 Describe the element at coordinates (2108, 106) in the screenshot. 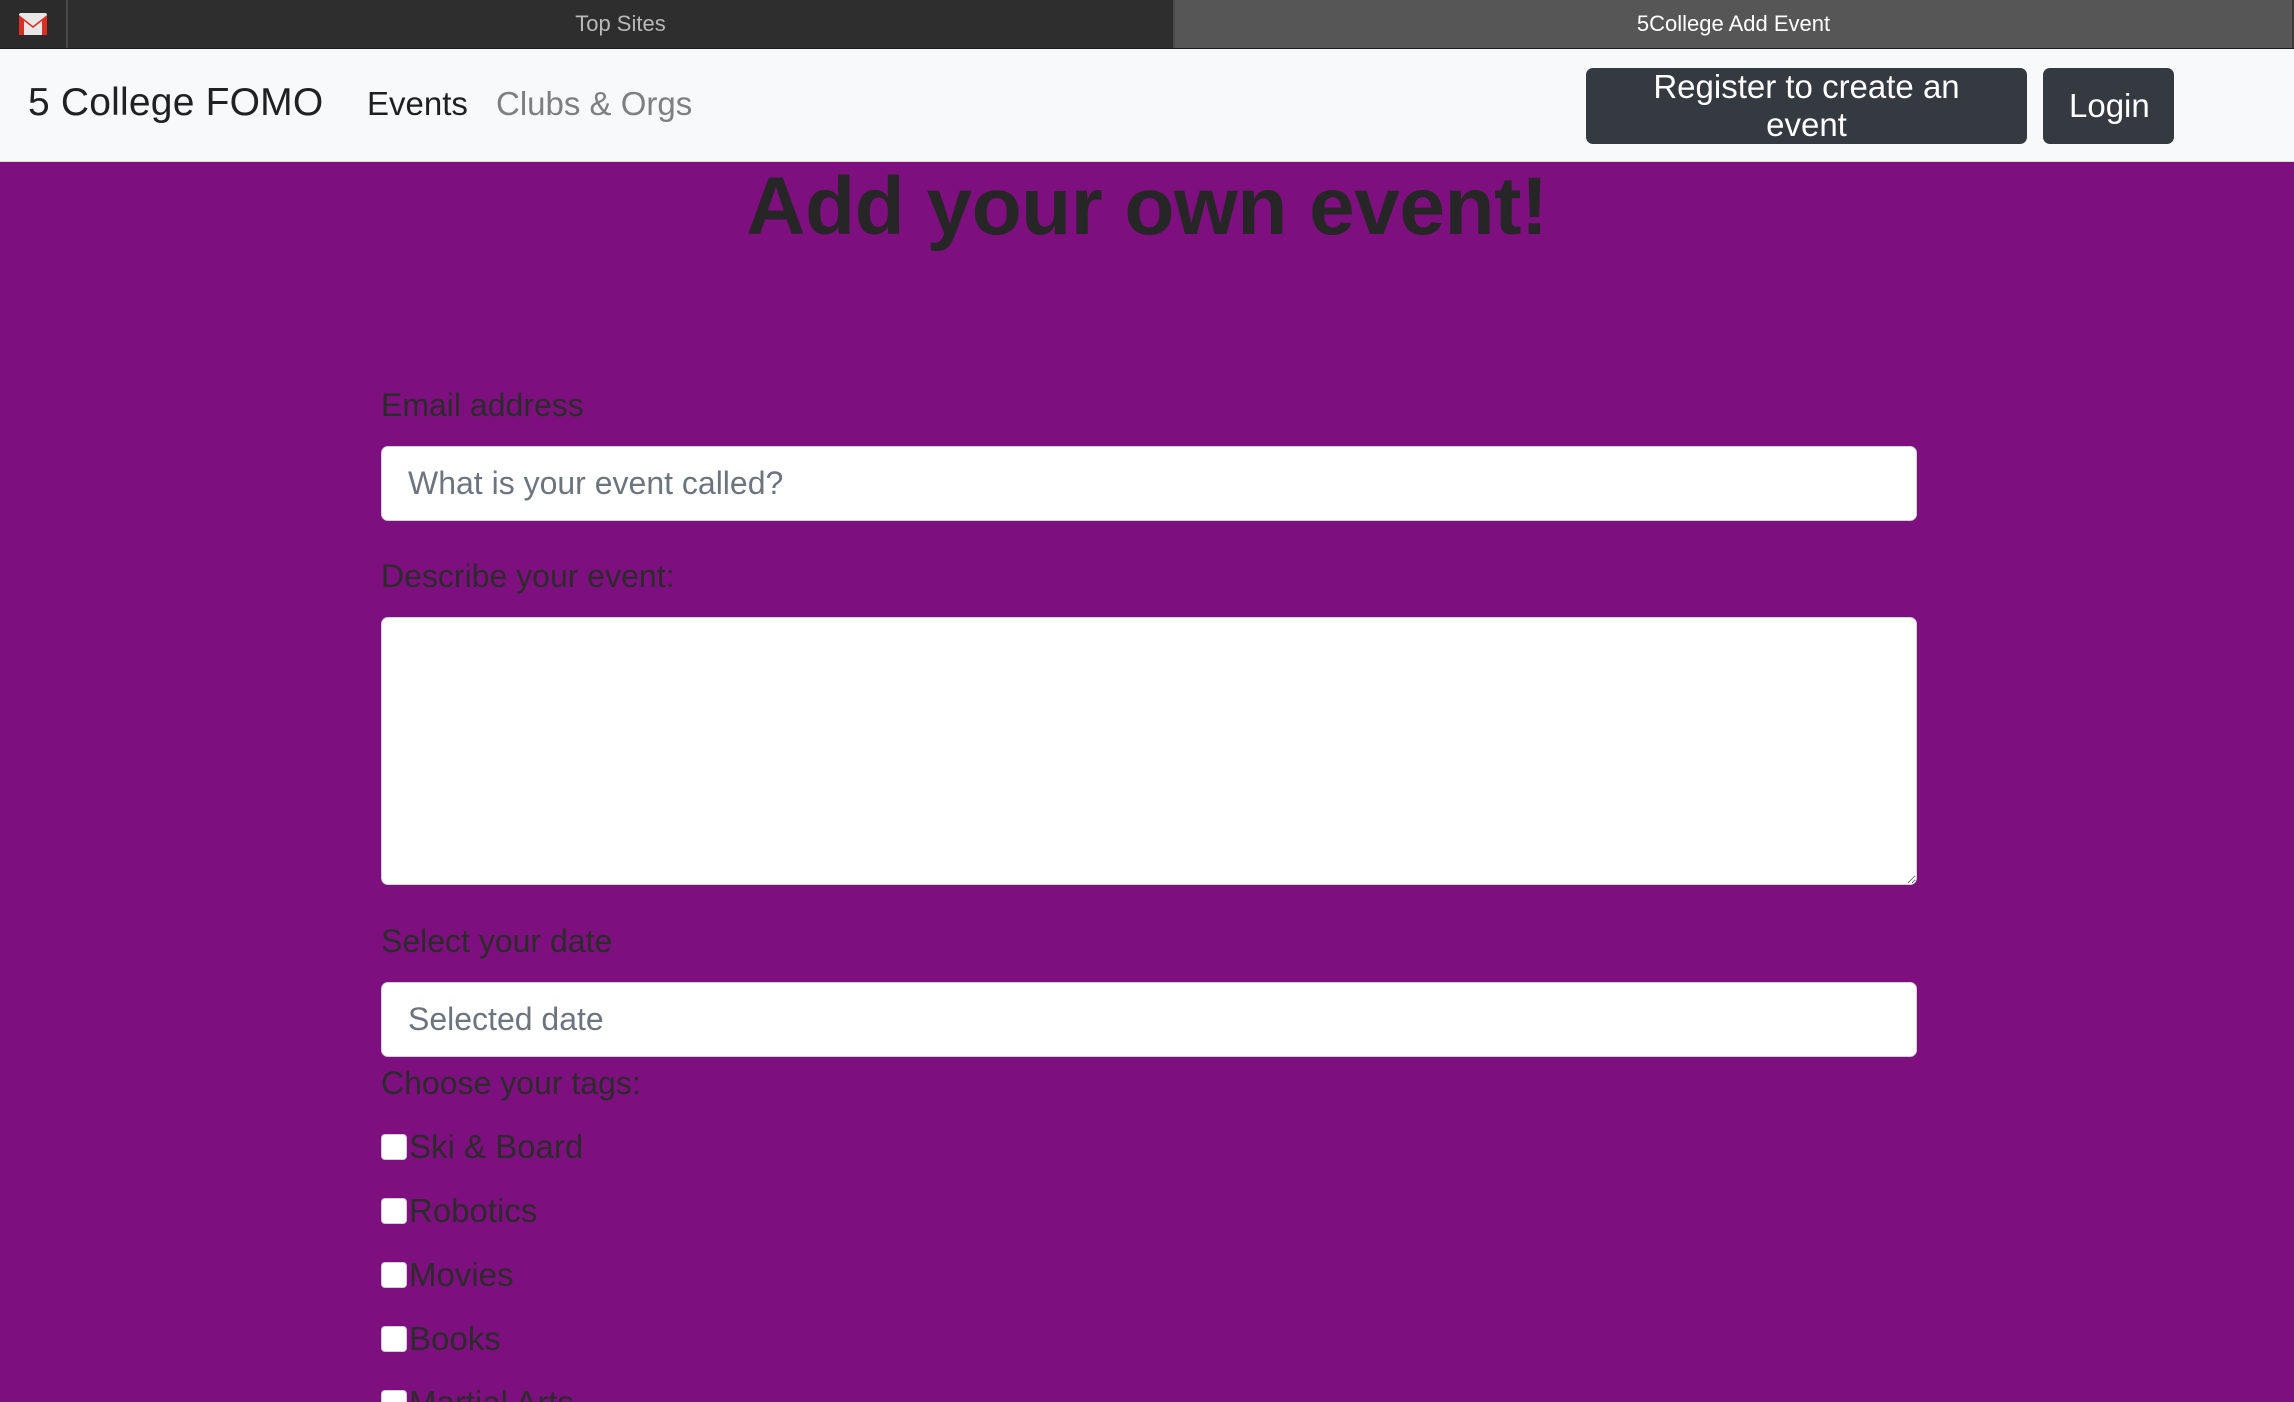

I see `login-button: Login` at that location.